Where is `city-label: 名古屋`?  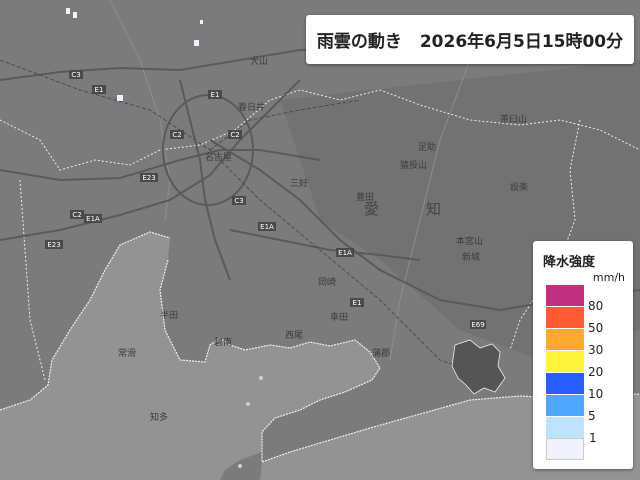 city-label: 名古屋 is located at coordinates (218, 157).